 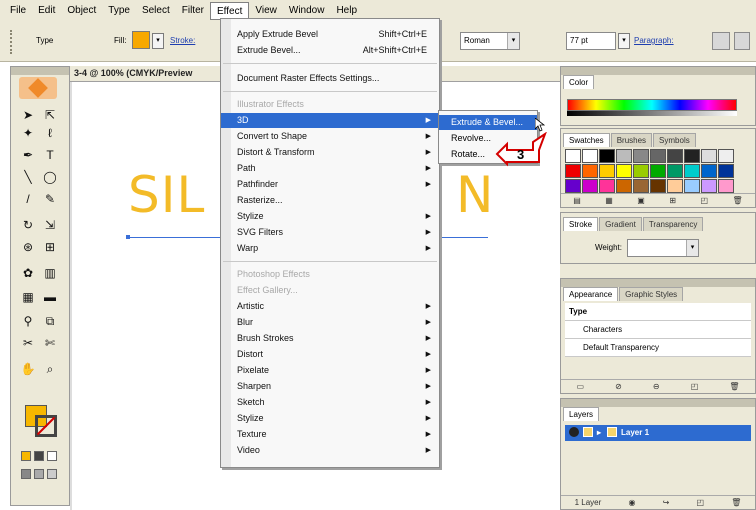 I want to click on menu-edit: Edit, so click(x=46, y=11).